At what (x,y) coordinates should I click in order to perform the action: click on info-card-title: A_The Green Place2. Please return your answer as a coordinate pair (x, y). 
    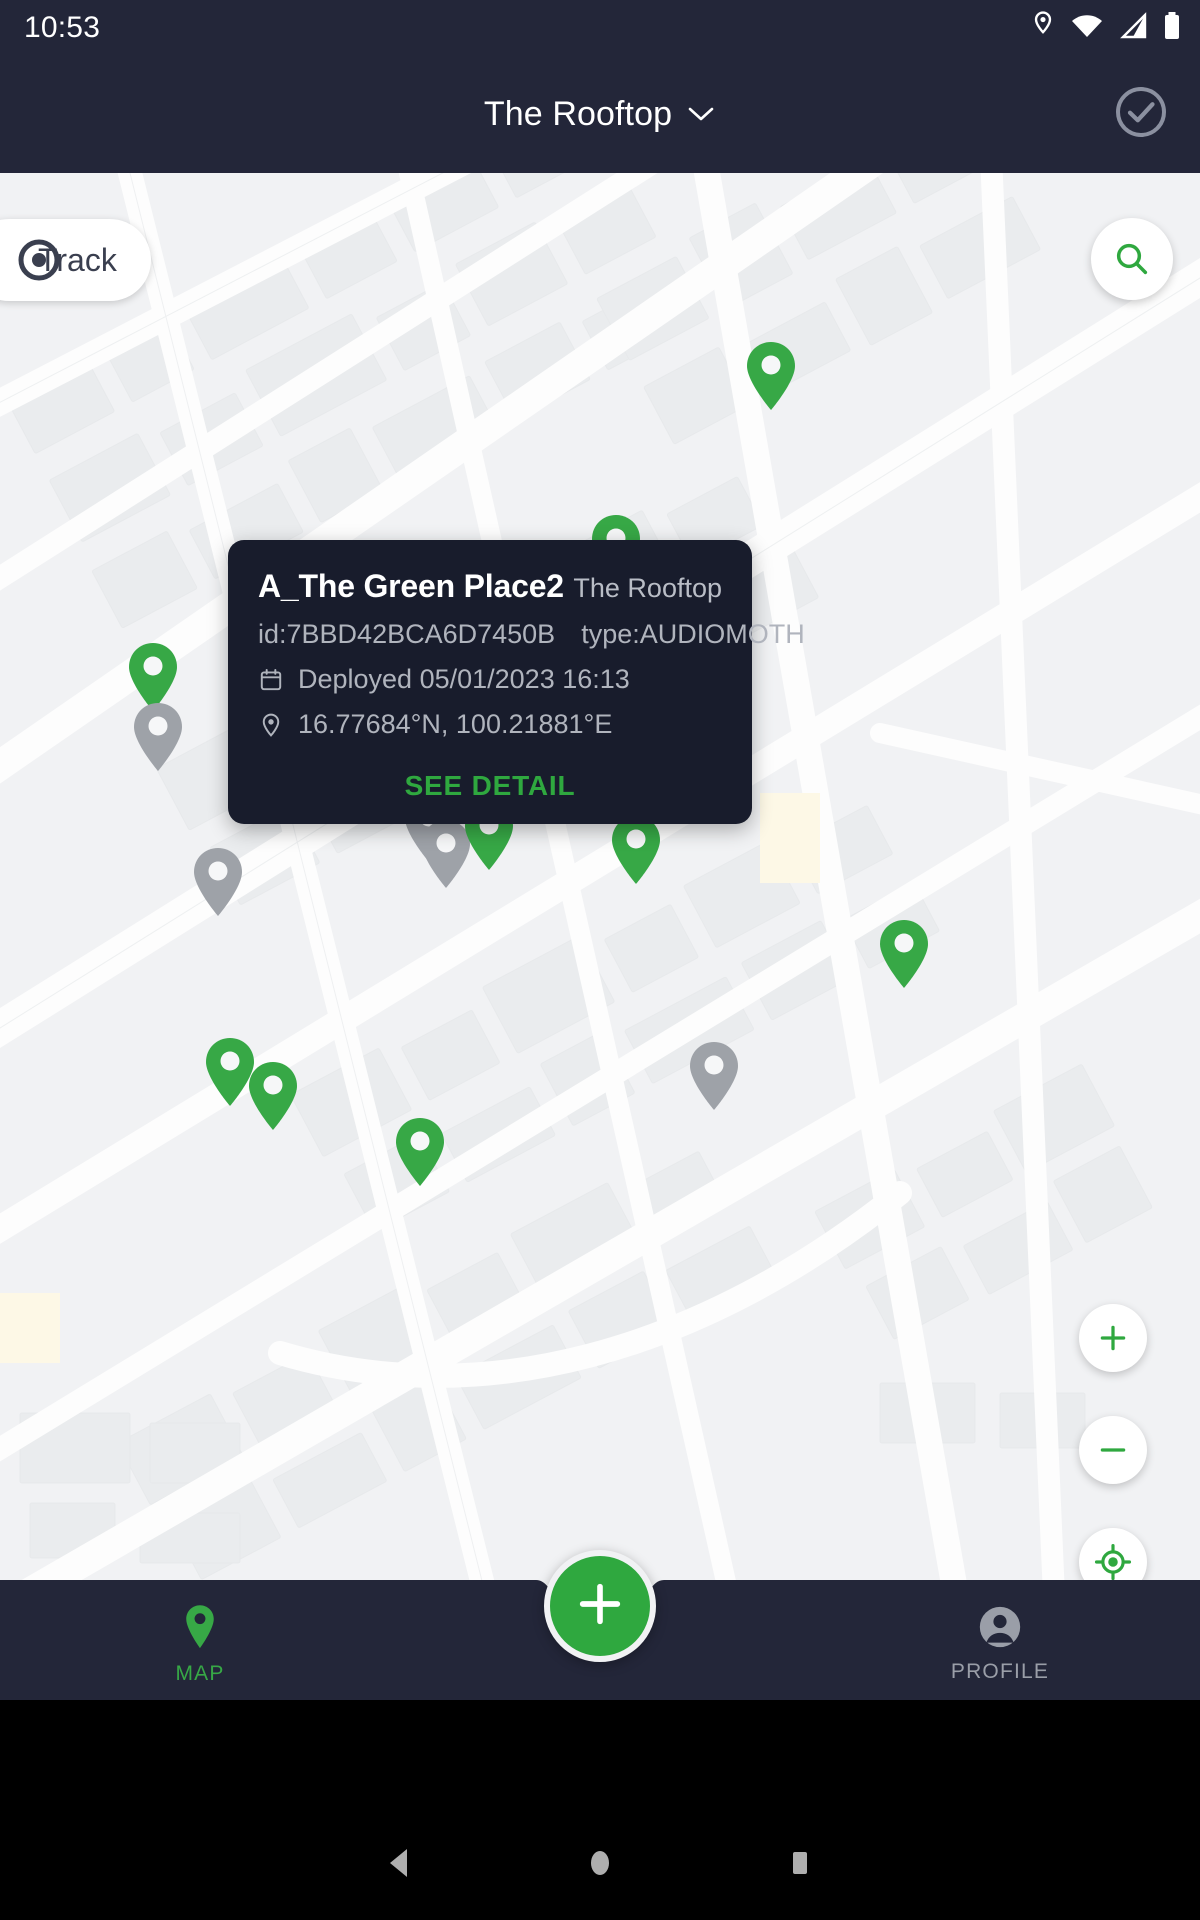
    Looking at the image, I should click on (411, 586).